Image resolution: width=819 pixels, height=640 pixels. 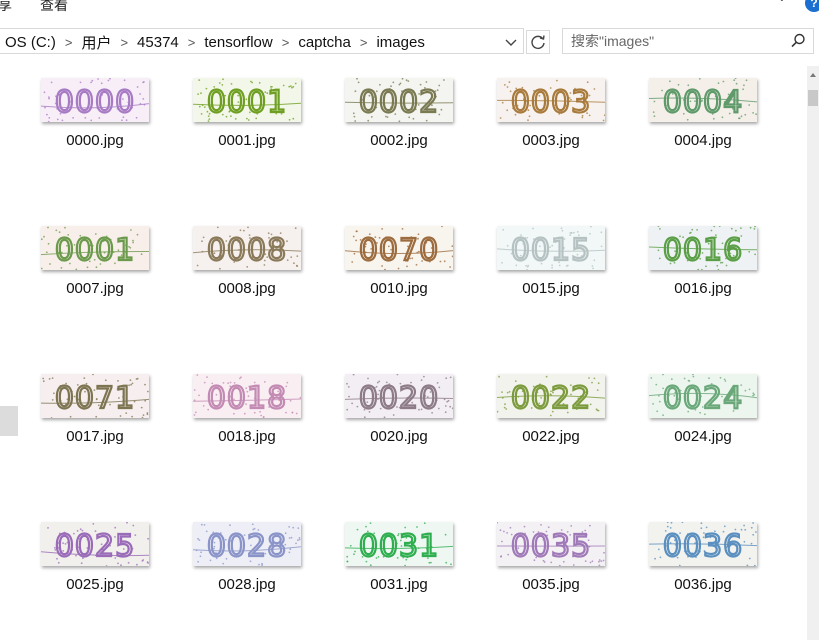 What do you see at coordinates (703, 100) in the screenshot?
I see `captcha-thumbnail: 0004` at bounding box center [703, 100].